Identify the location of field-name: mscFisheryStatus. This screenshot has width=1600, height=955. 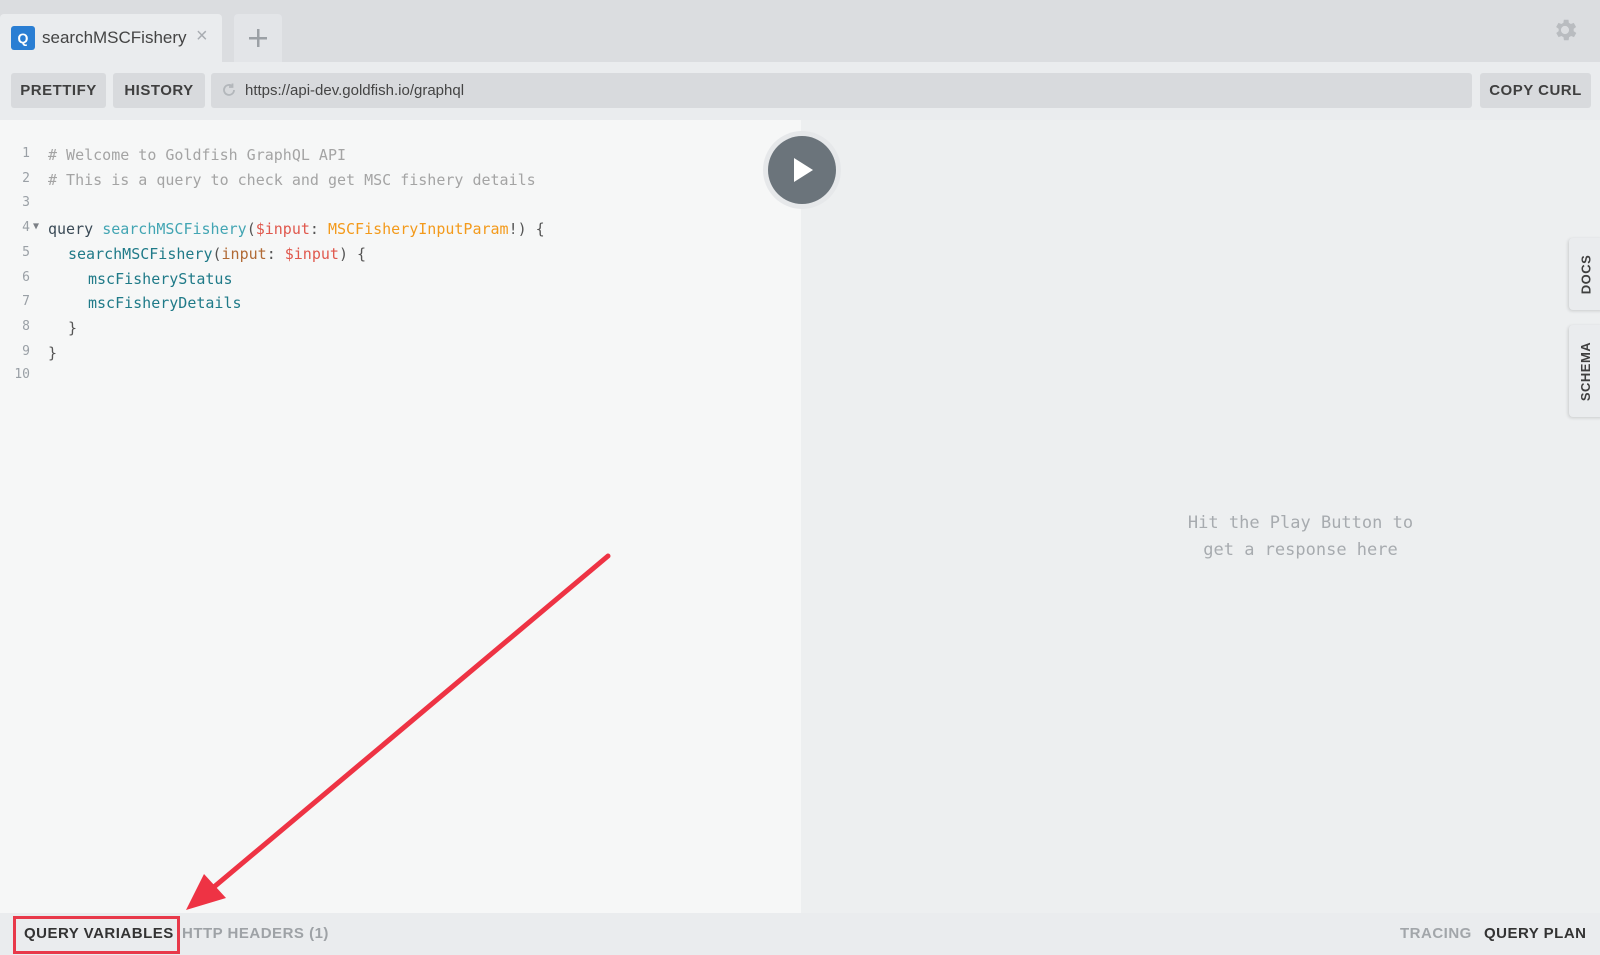
(160, 279).